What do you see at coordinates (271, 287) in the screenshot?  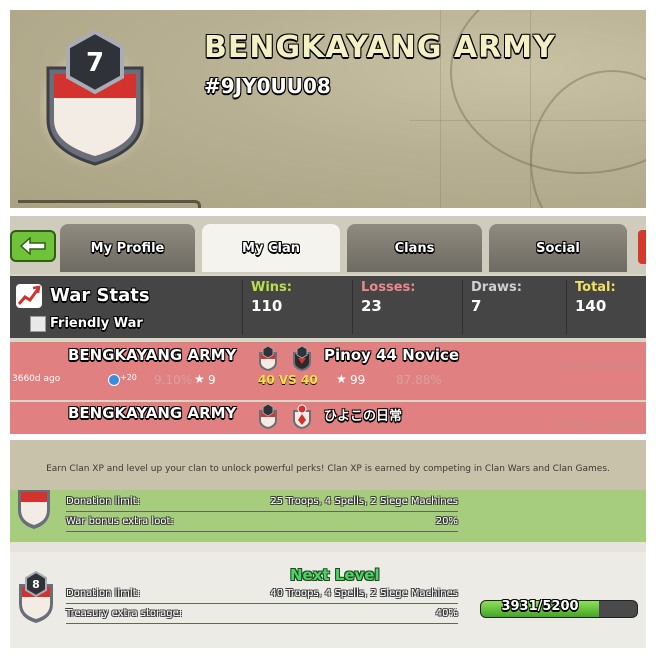 I see `stat-label: Wins:` at bounding box center [271, 287].